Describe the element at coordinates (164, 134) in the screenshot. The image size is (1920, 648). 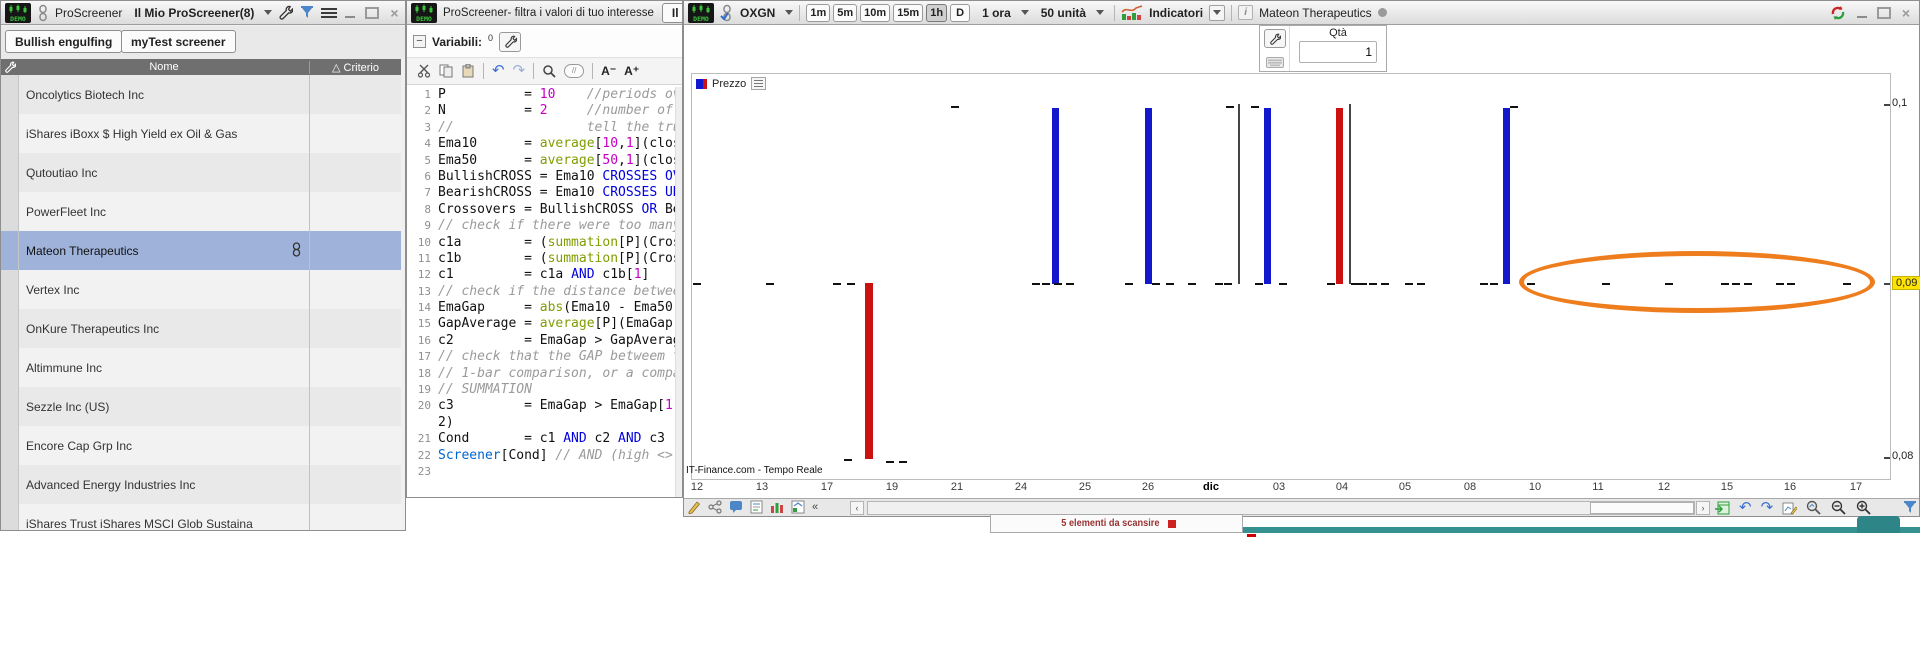
I see `row-name-cell: iShares iBoxx $ High Yield ex Oil & Gas` at that location.